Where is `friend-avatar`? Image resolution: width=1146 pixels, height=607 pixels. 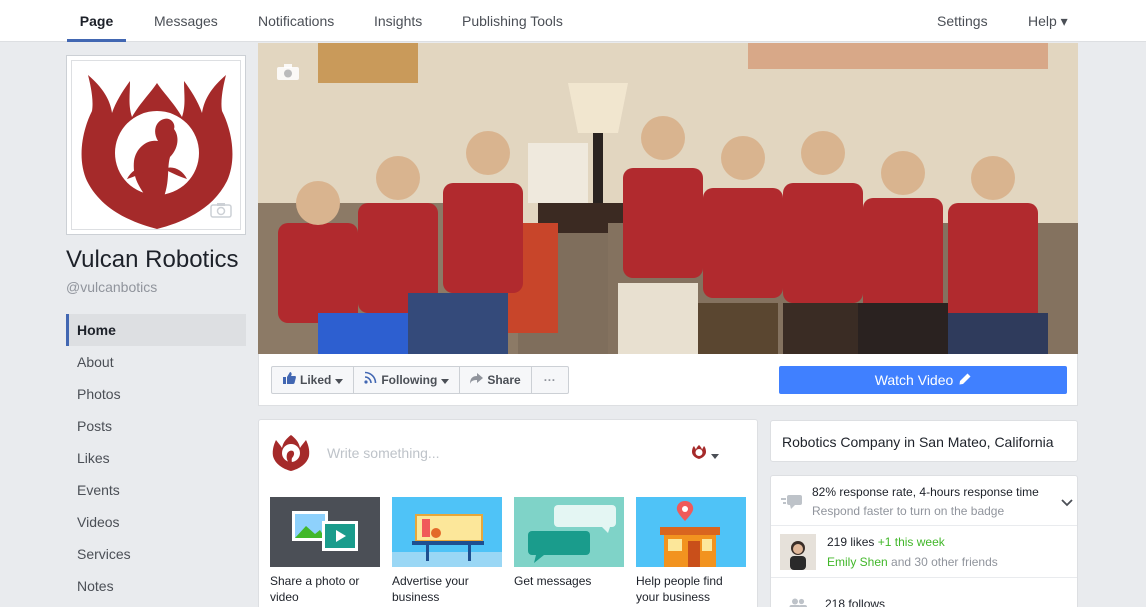
friend-avatar is located at coordinates (798, 552).